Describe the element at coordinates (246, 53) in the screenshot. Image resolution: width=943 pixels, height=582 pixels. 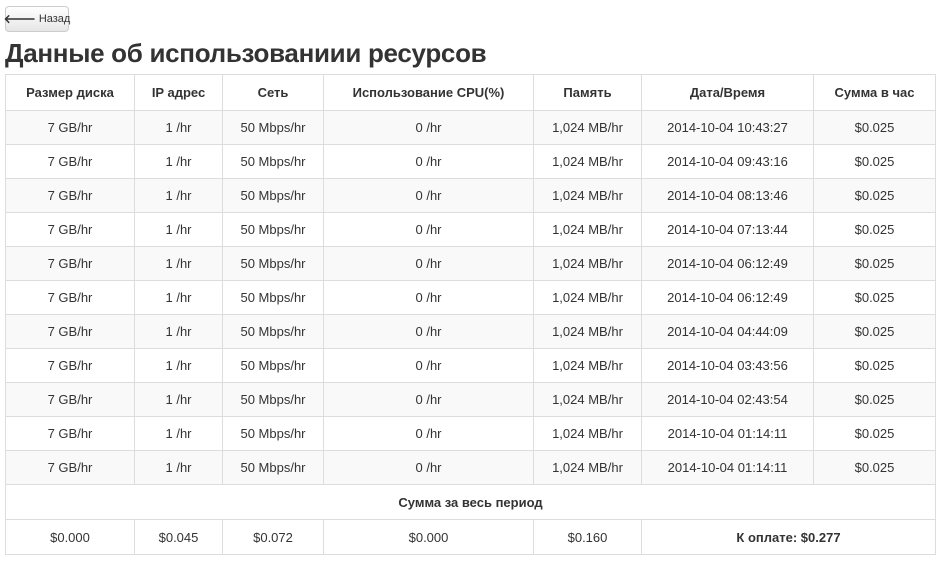
I see `page-title: Данные об использованиии ресурсов` at that location.